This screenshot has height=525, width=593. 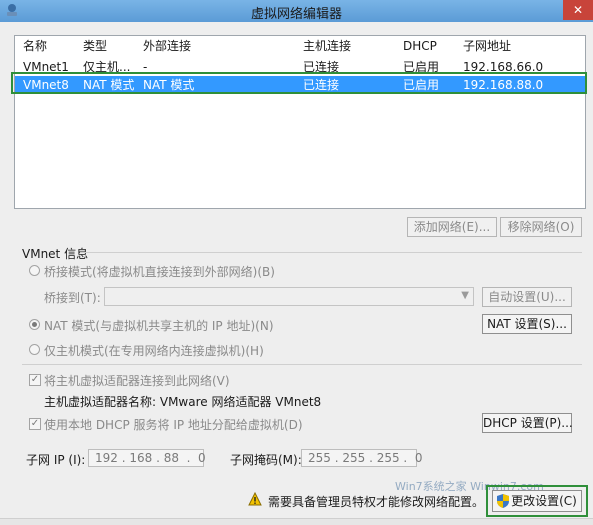 I want to click on host-only-label: 仅主机模式(在专用网络内连接虚拟机)(H), so click(x=154, y=351).